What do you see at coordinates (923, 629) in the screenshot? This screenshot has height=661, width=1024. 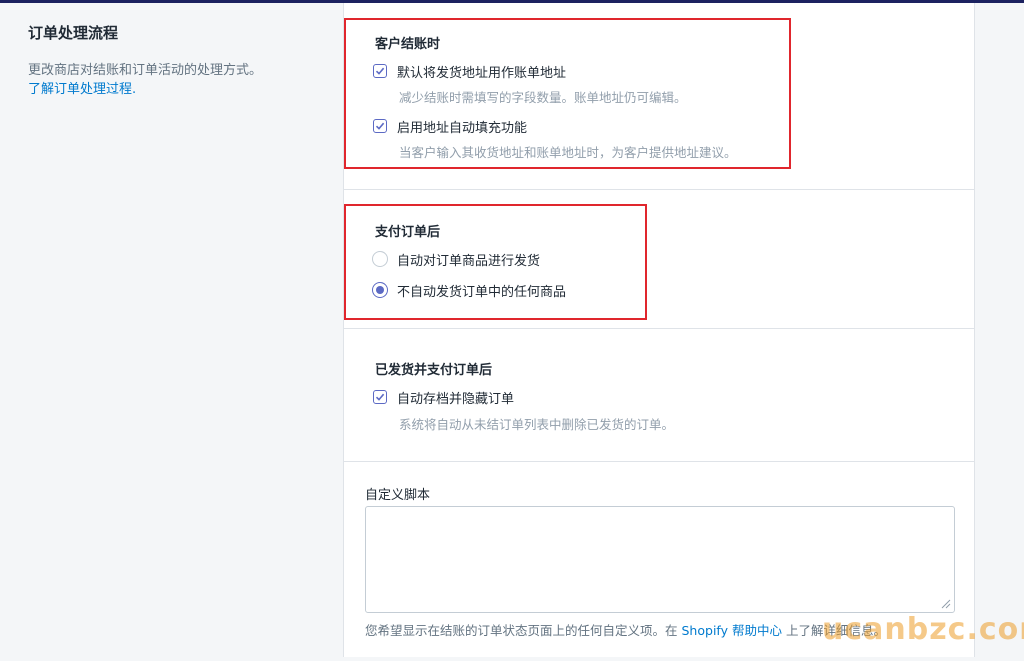 I see `watermark: ucanbzc.com` at bounding box center [923, 629].